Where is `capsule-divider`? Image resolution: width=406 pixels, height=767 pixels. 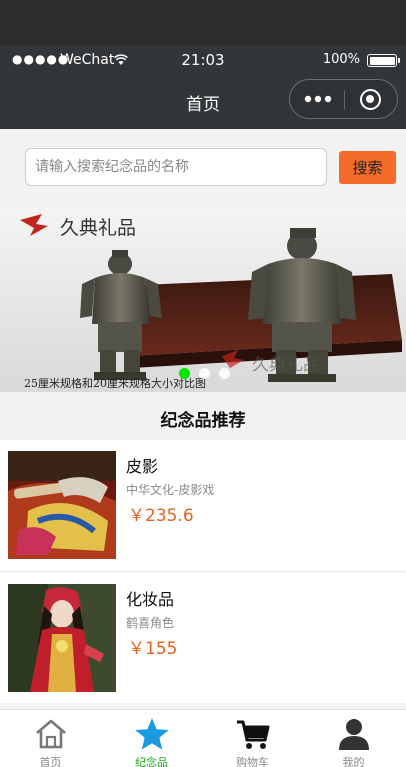 capsule-divider is located at coordinates (344, 100).